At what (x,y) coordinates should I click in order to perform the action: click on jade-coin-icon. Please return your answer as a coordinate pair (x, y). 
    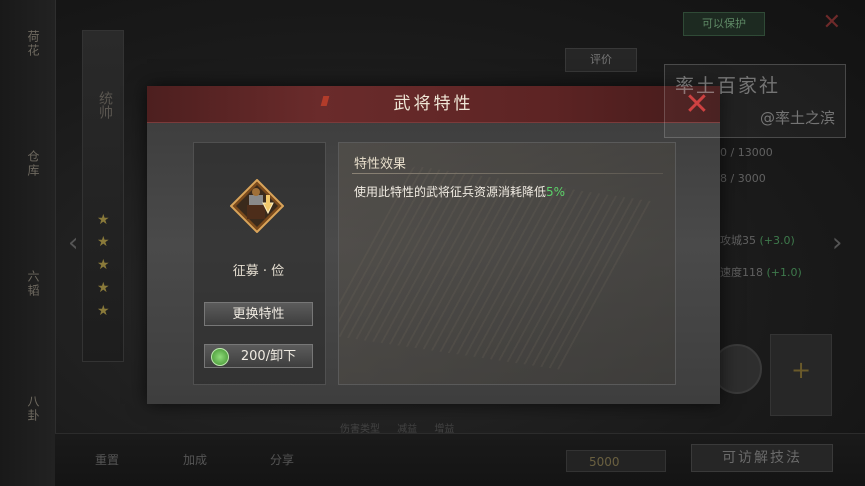
    Looking at the image, I should click on (220, 357).